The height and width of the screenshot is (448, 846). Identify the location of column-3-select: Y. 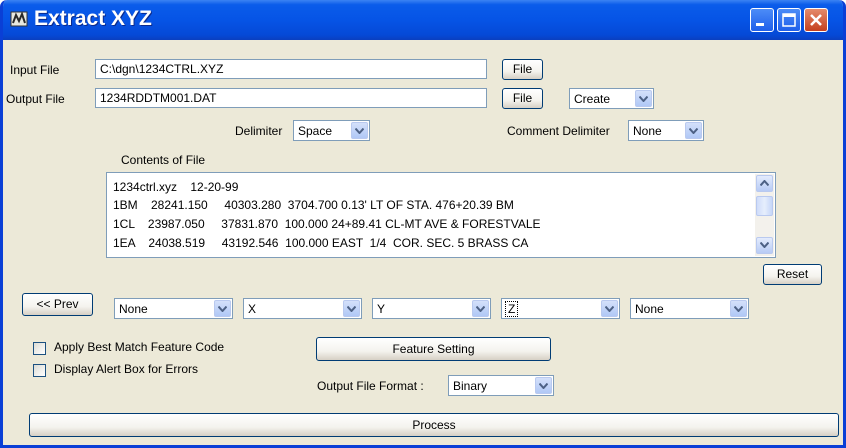
(431, 308).